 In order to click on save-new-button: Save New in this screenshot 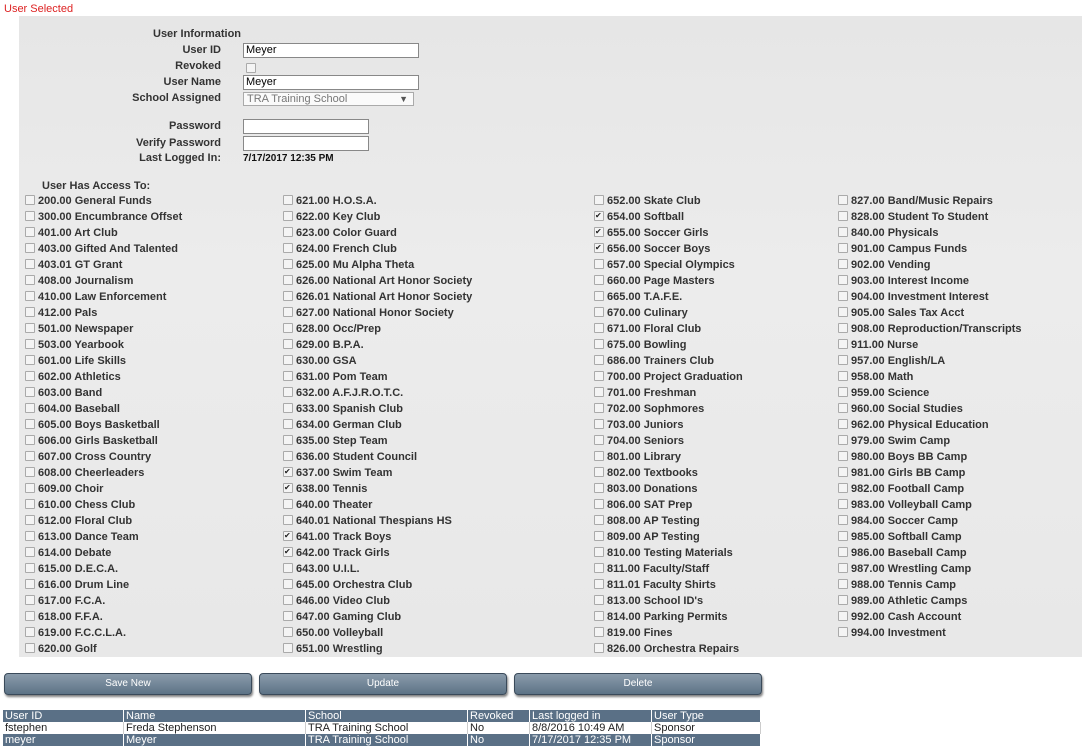, I will do `click(128, 684)`.